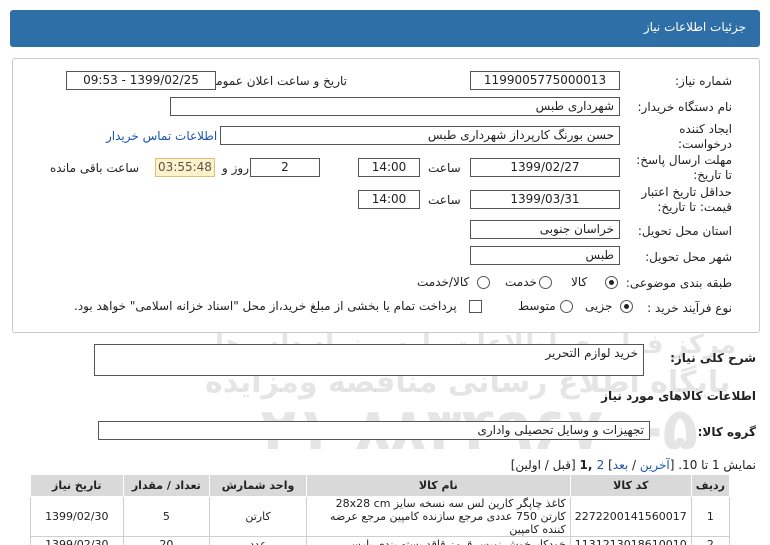  I want to click on need-number-label: شماره نیاز:, so click(703, 81).